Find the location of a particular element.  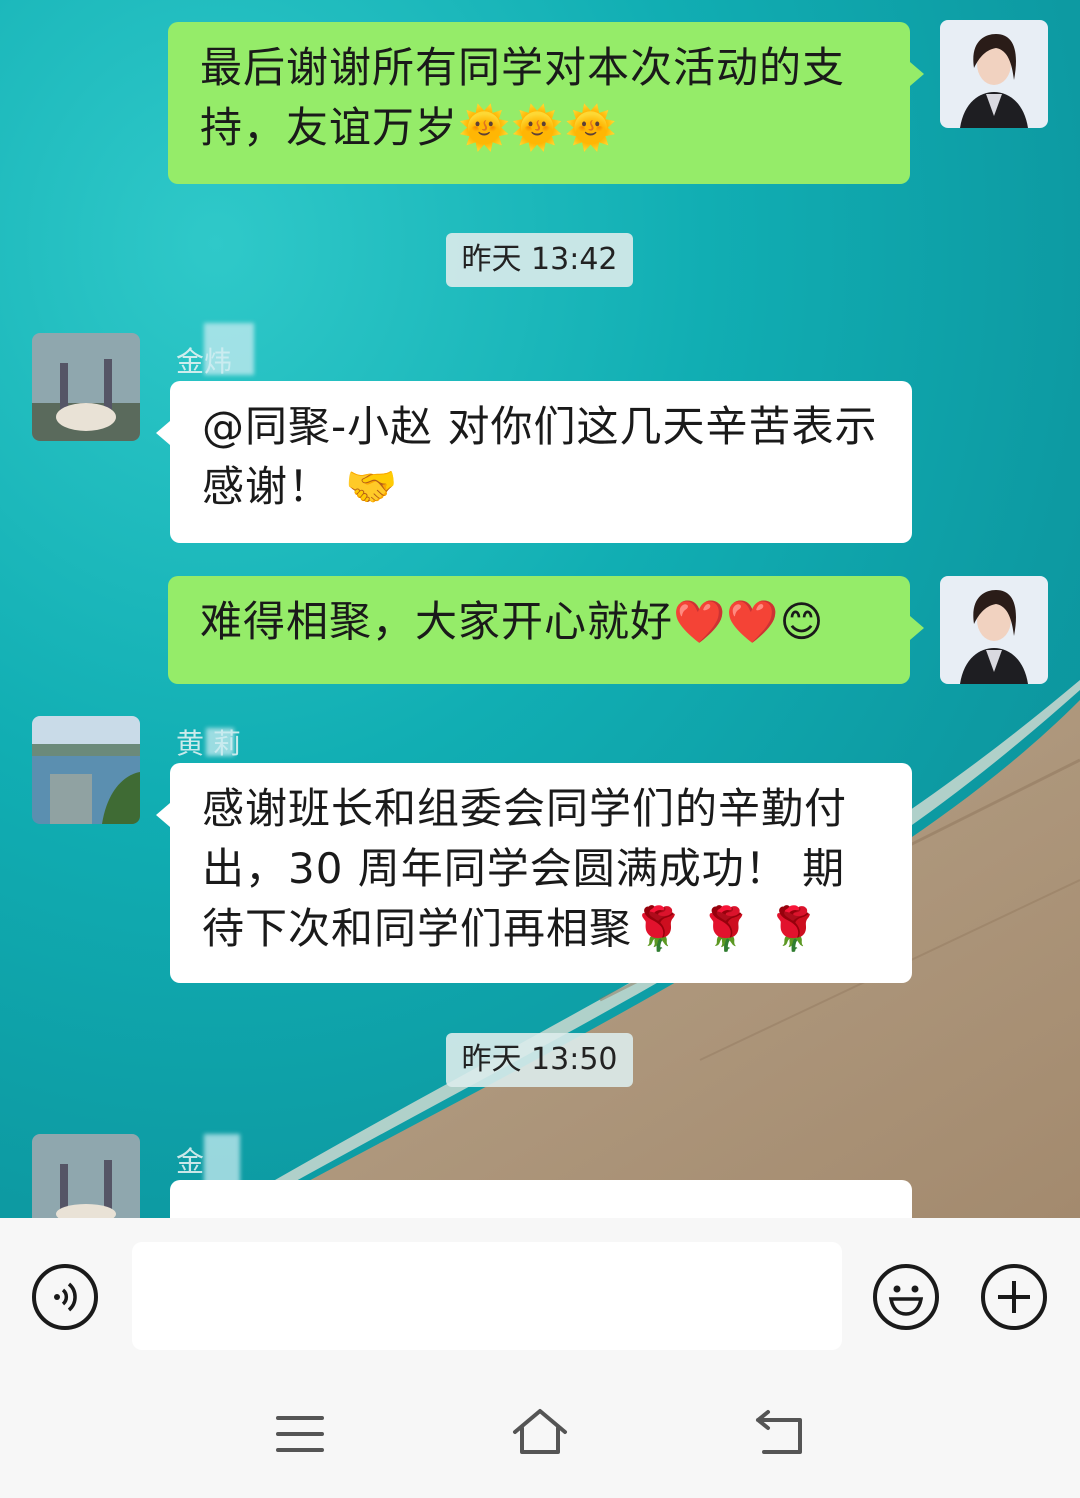

home-nav-button is located at coordinates (540, 1432).